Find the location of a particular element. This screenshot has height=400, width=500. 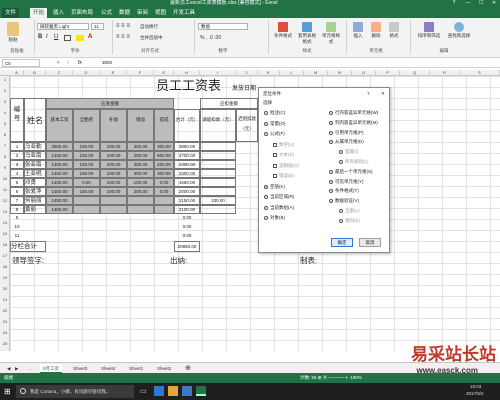

number-format-icons: % , .0 .00 is located at coordinates (210, 38).